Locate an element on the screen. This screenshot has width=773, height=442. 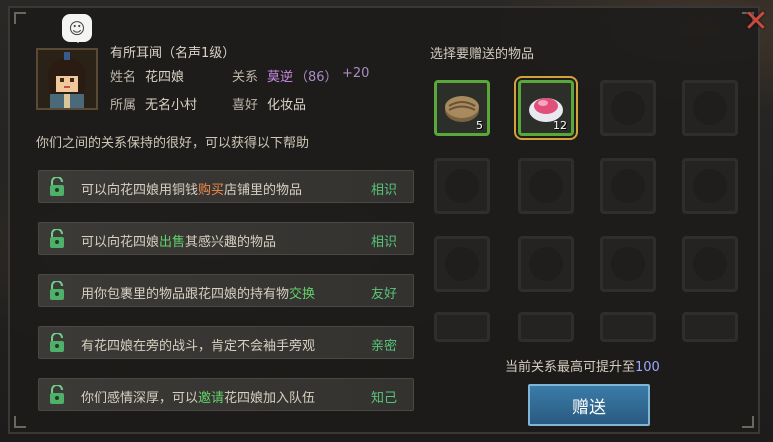
inventory-slot: 5 is located at coordinates (462, 108).